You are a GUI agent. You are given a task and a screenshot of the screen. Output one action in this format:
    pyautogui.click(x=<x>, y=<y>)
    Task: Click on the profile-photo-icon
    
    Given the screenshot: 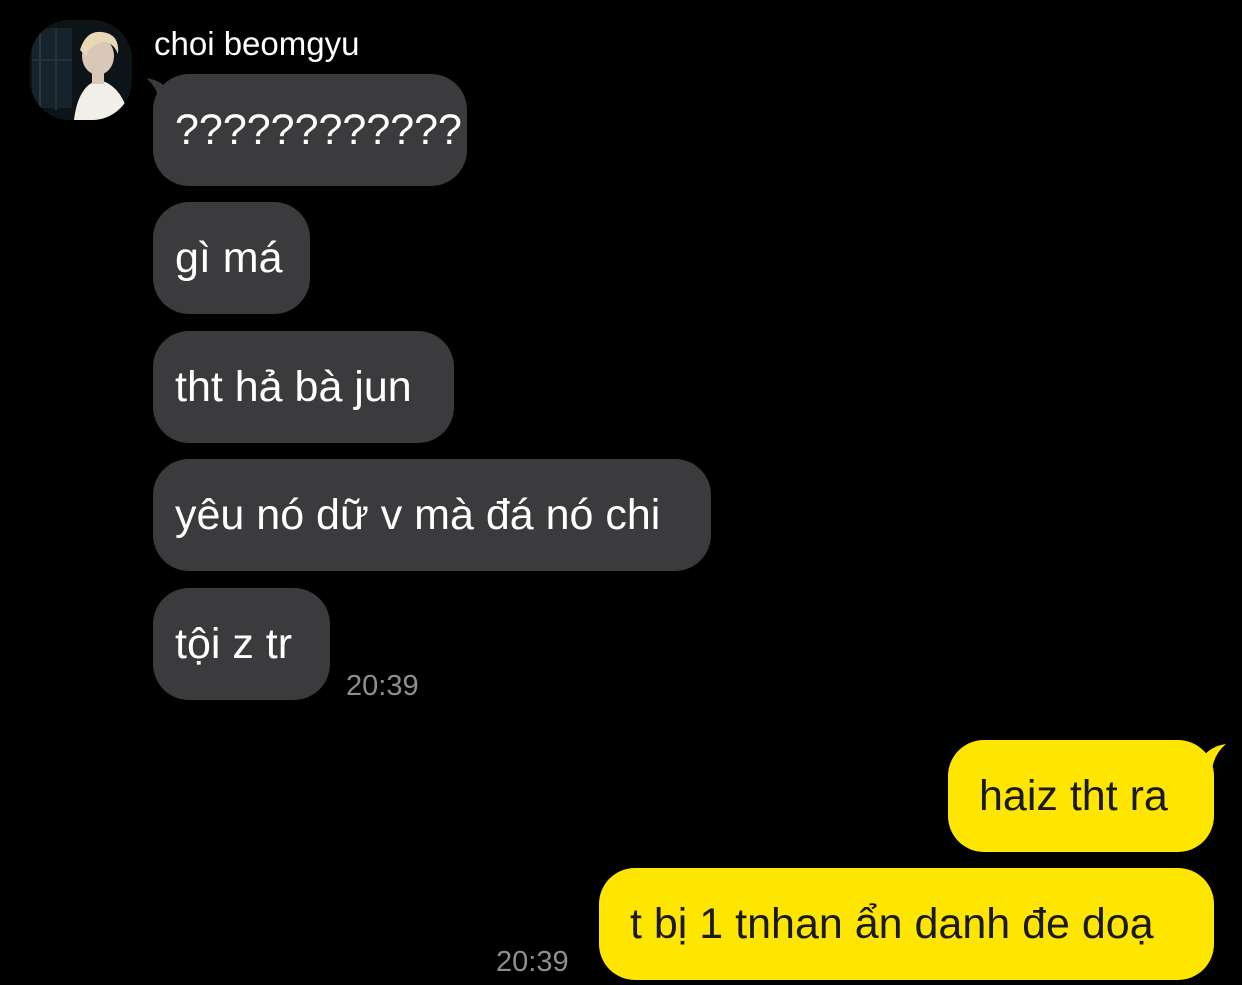 What is the action you would take?
    pyautogui.click(x=81, y=70)
    